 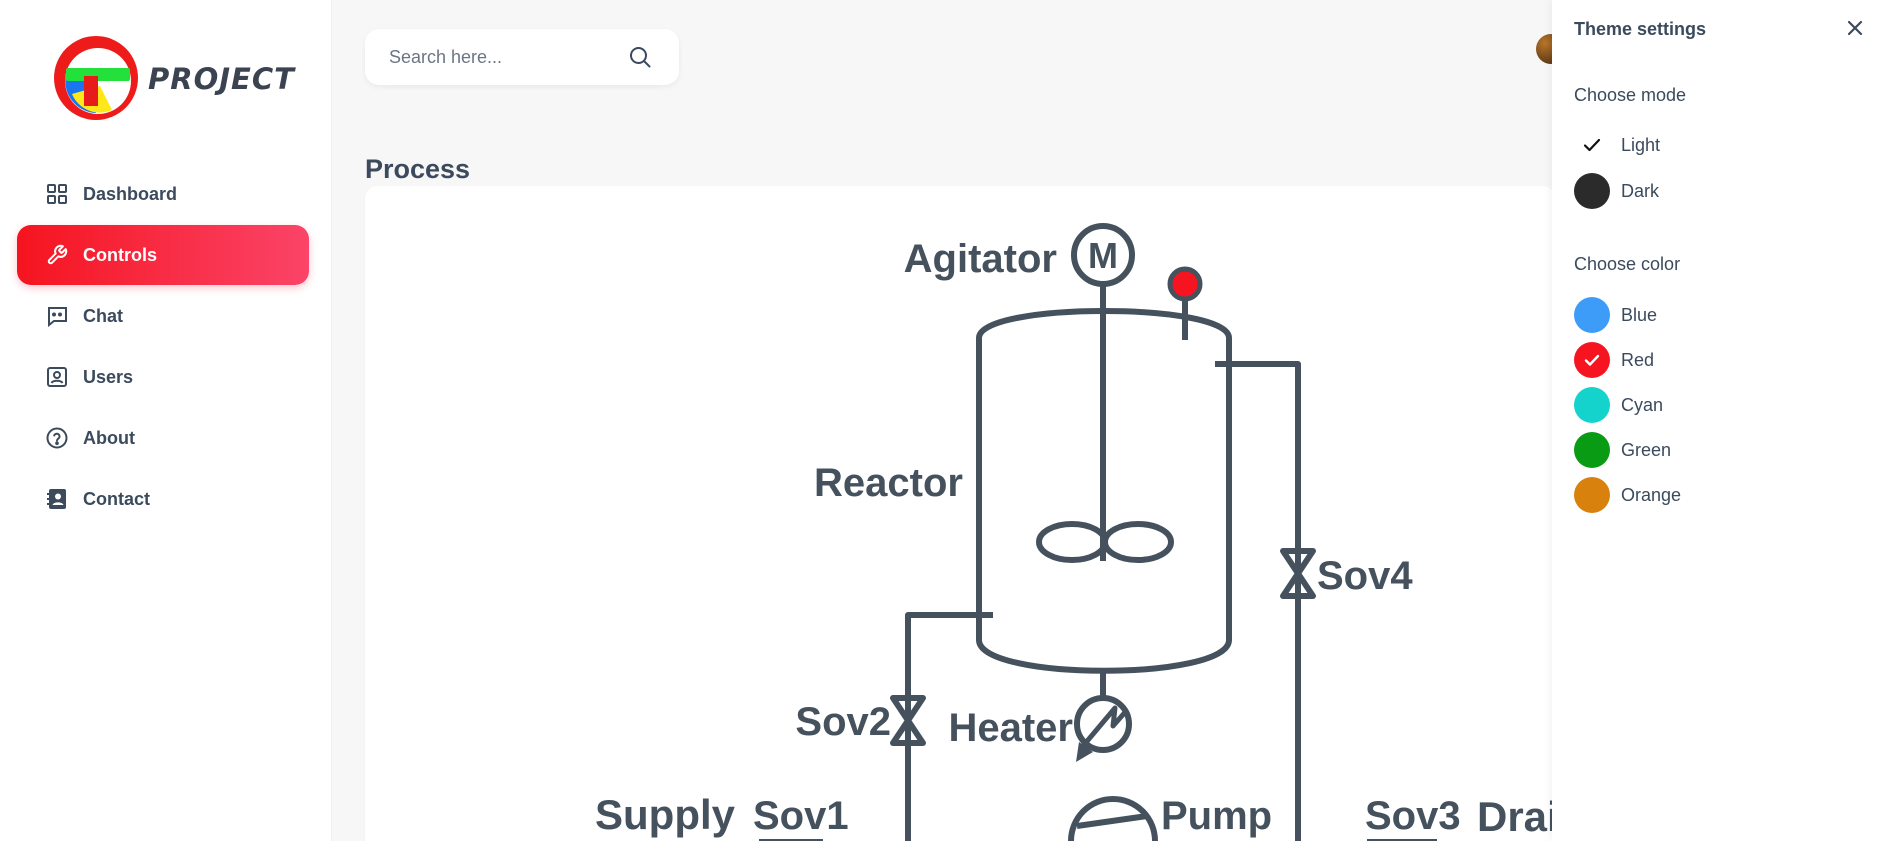 What do you see at coordinates (1138, 542) in the screenshot?
I see `agitator-impeller-right` at bounding box center [1138, 542].